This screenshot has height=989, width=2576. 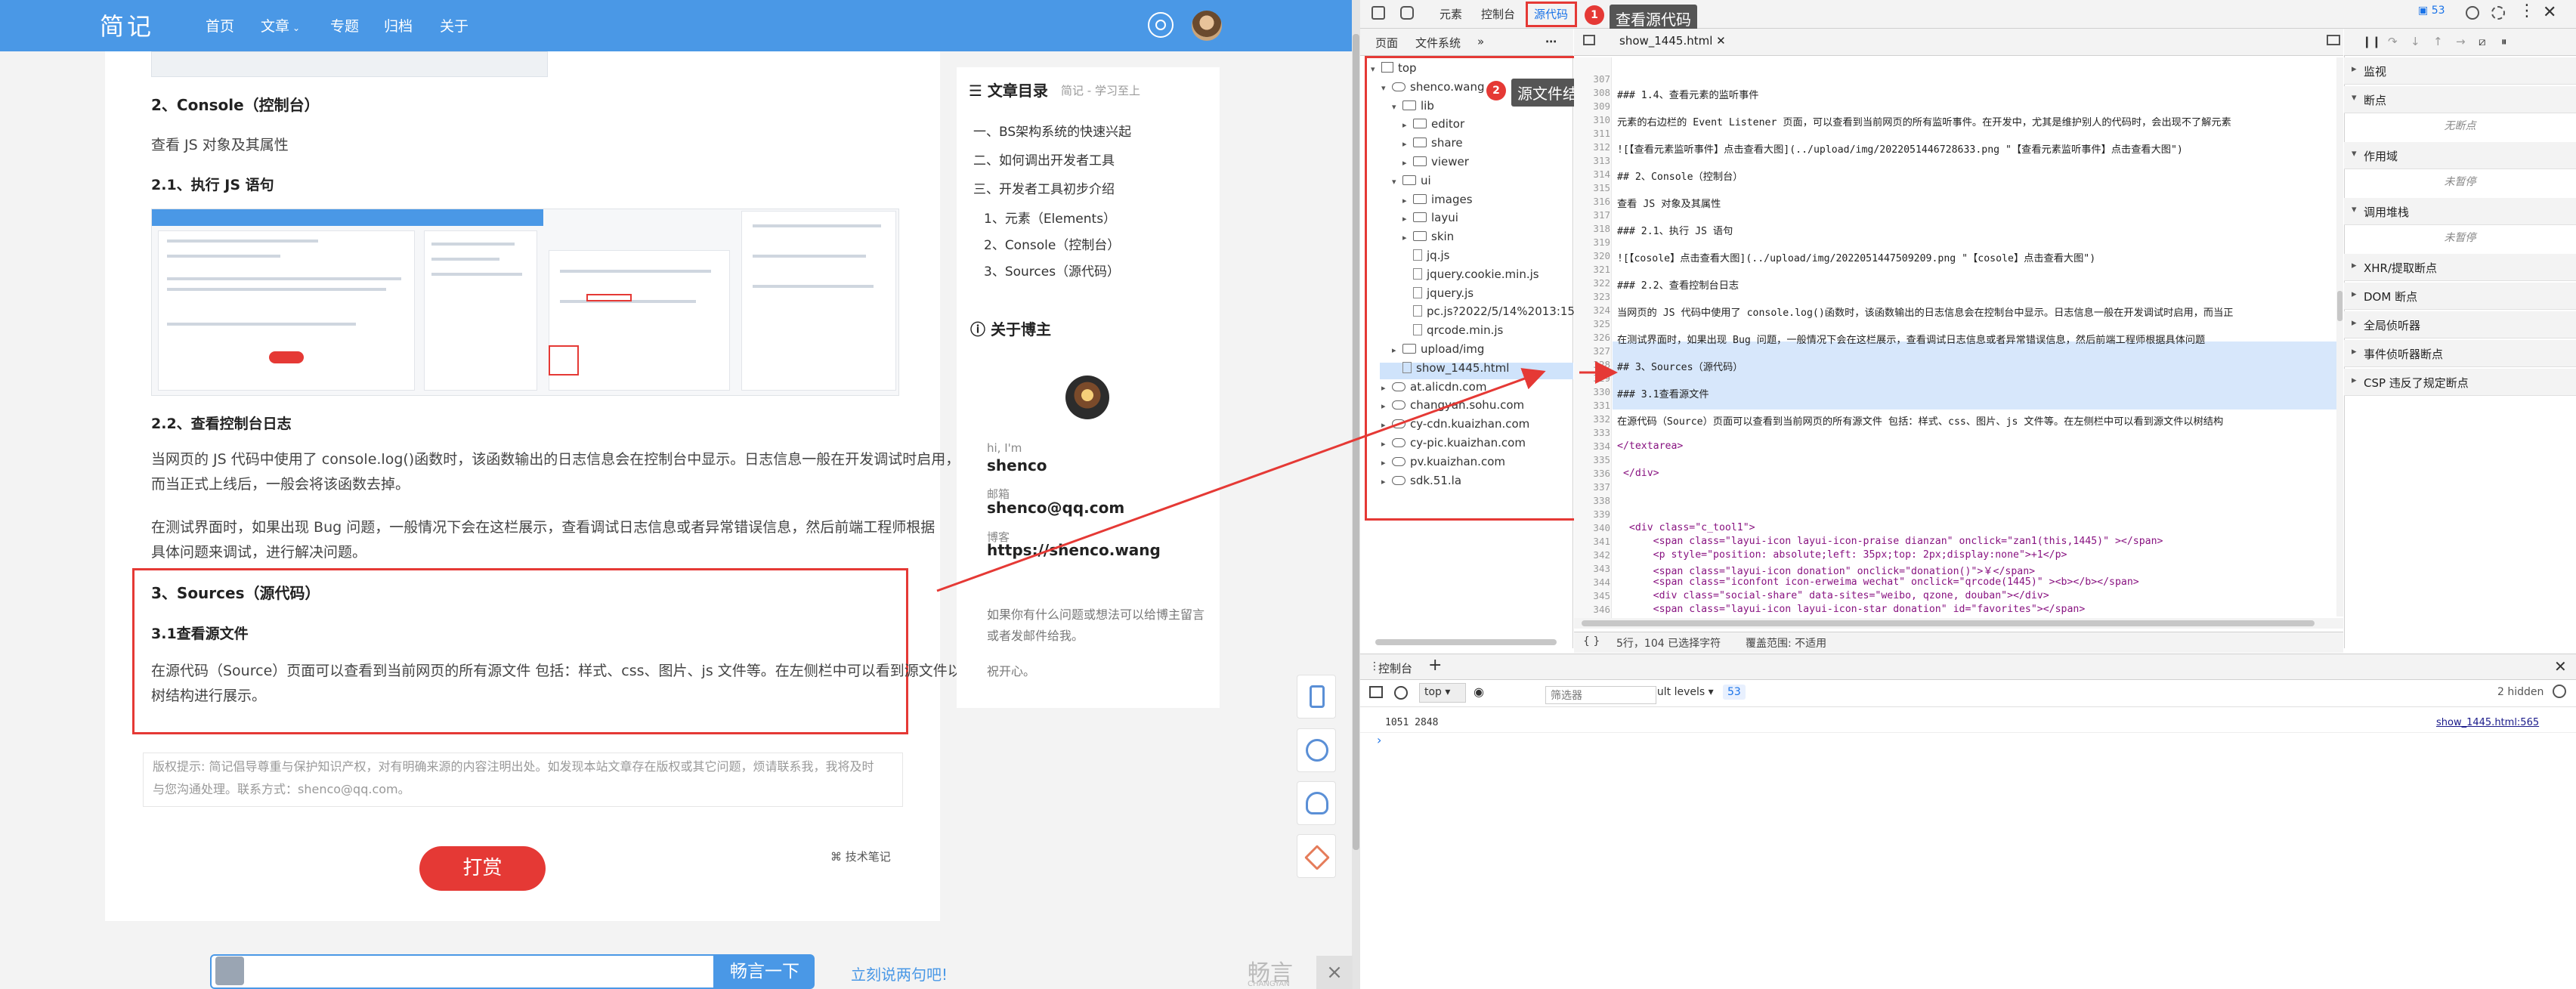 I want to click on step-over-icon: ↷, so click(x=2393, y=41).